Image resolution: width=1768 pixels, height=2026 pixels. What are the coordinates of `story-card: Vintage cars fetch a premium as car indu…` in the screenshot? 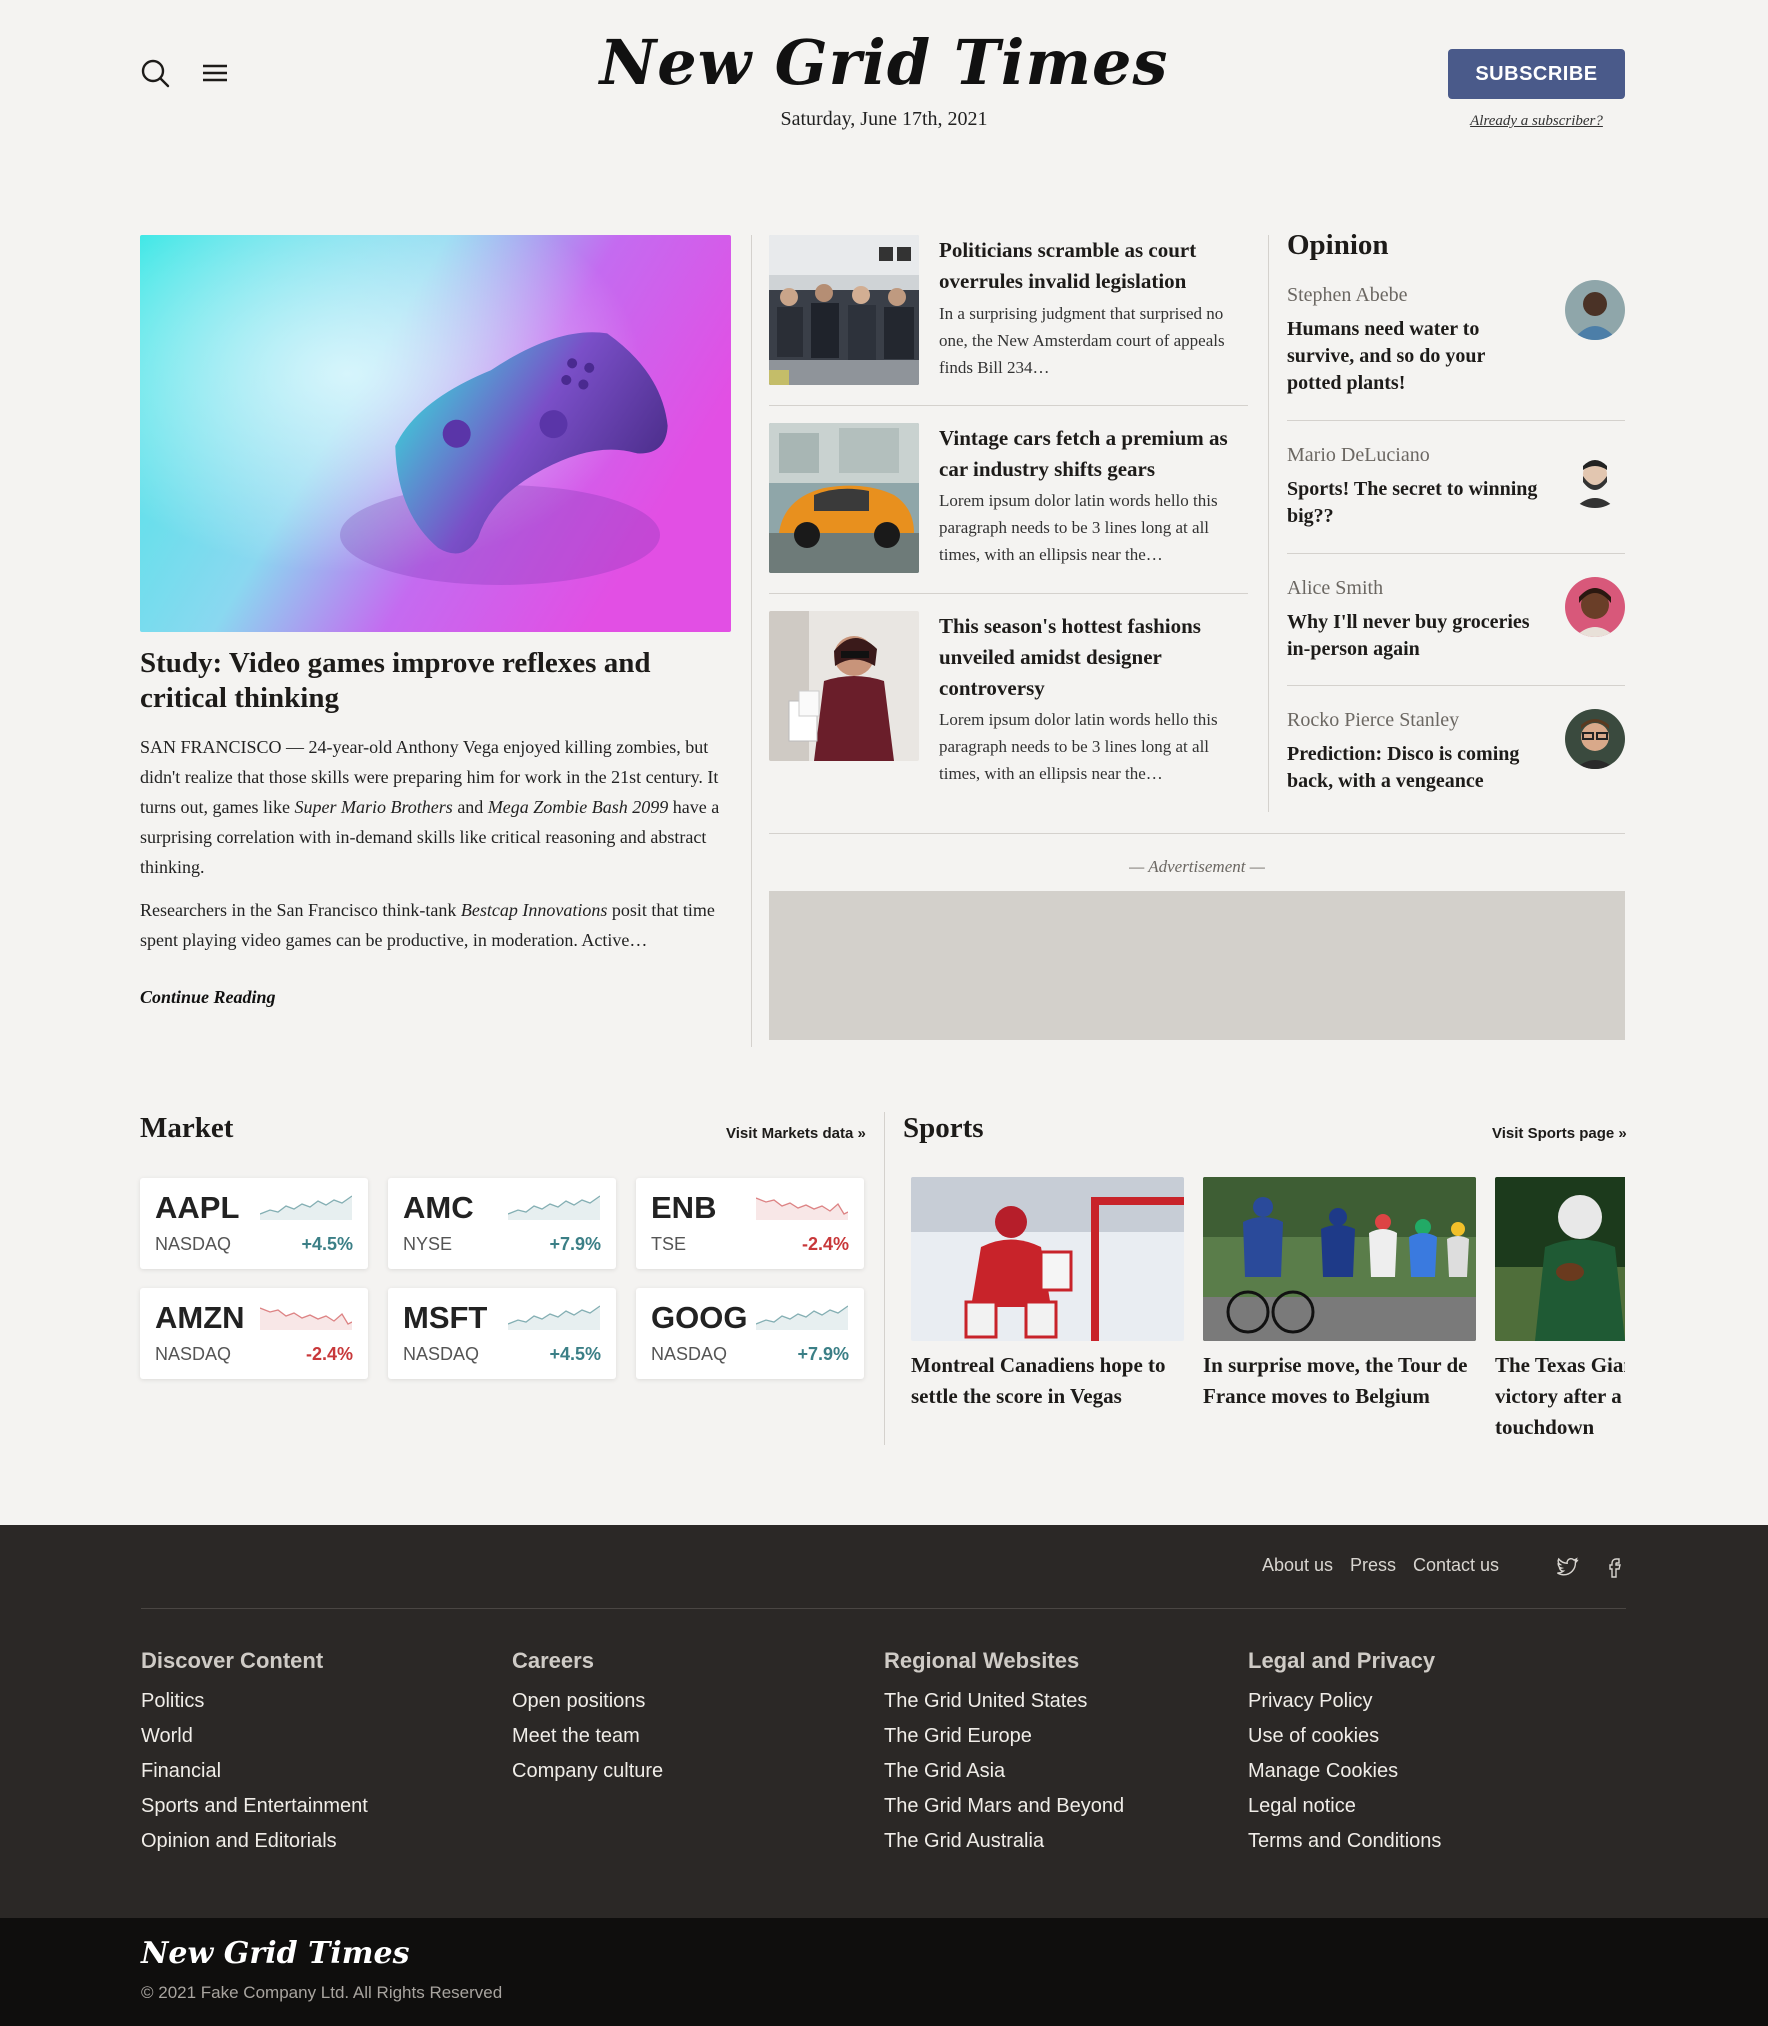 It's located at (1008, 498).